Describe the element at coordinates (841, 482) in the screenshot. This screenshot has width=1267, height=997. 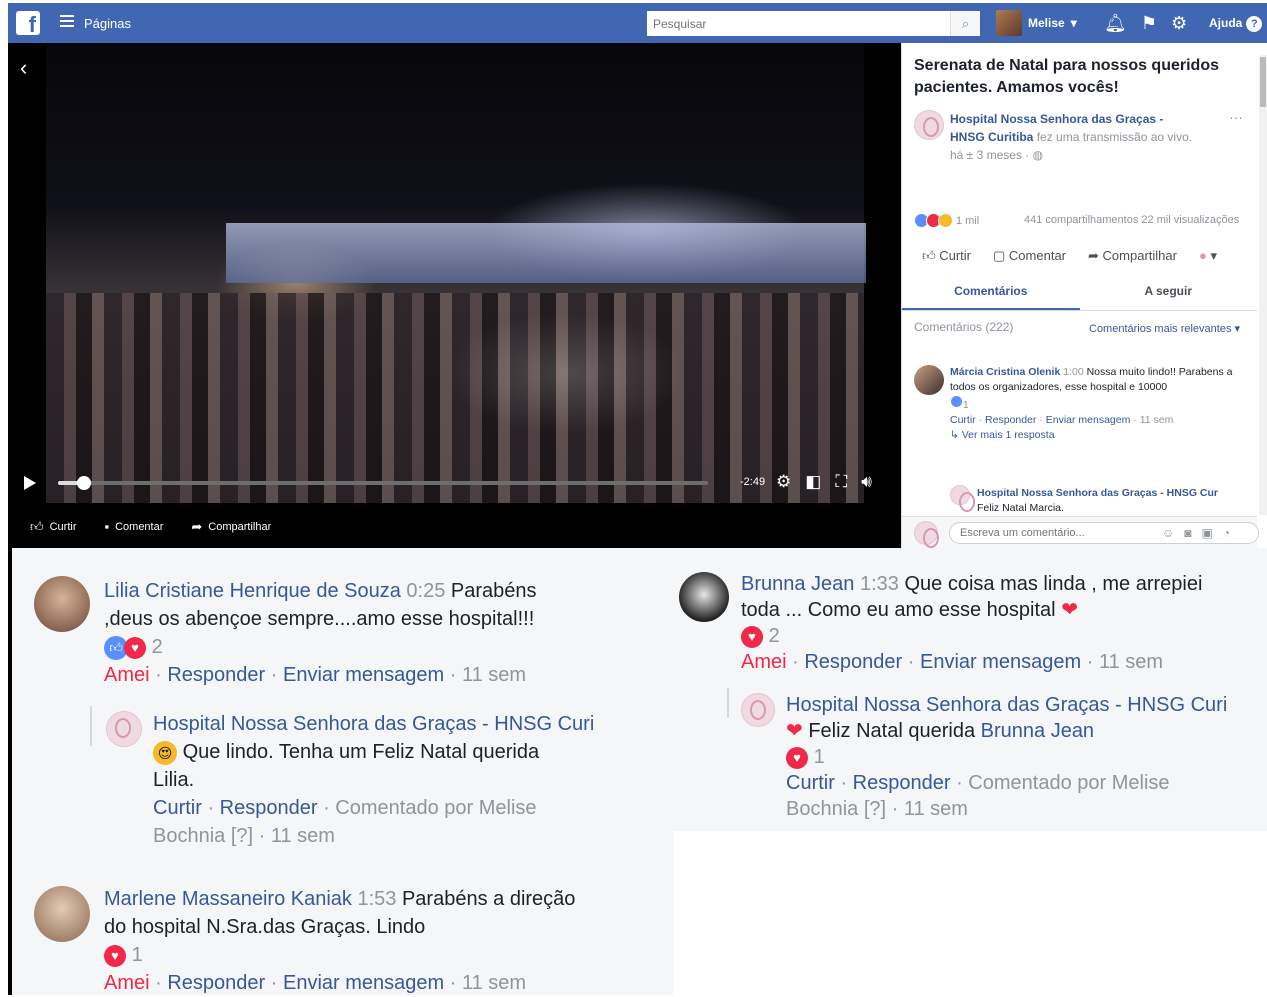
I see `fullscreen-icon: ⛶` at that location.